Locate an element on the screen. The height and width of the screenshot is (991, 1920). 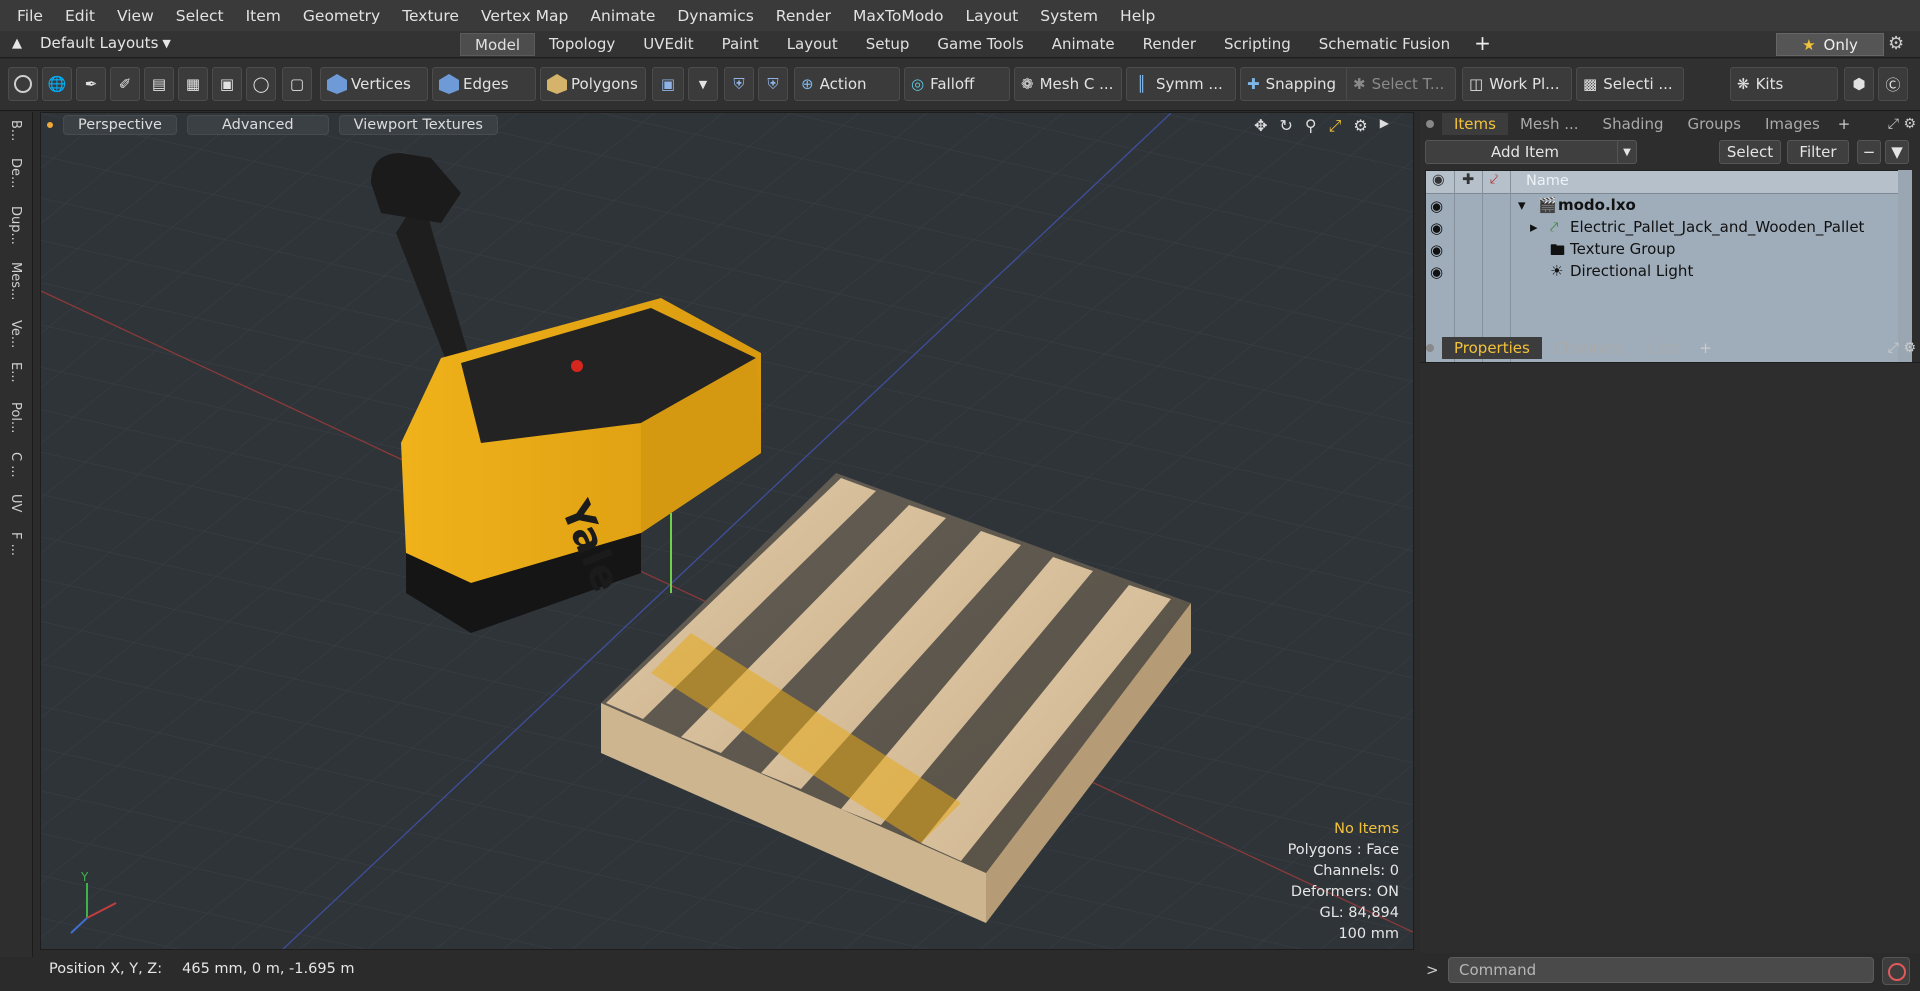
strip-tab-9: UV is located at coordinates (15, 503).